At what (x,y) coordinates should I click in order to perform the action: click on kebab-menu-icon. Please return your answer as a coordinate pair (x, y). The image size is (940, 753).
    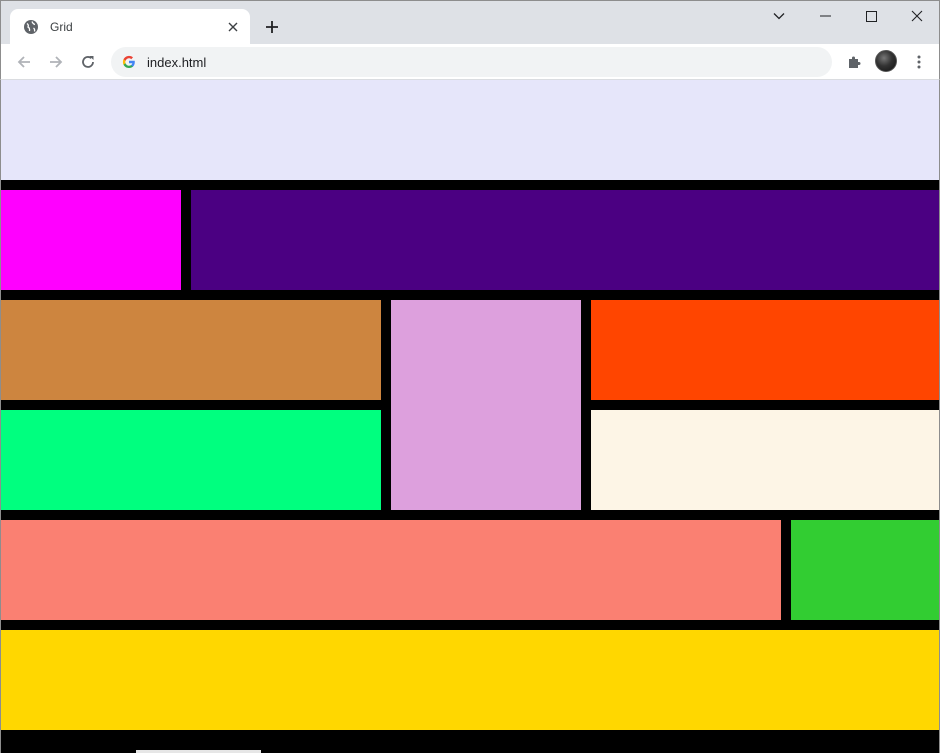
    Looking at the image, I should click on (919, 62).